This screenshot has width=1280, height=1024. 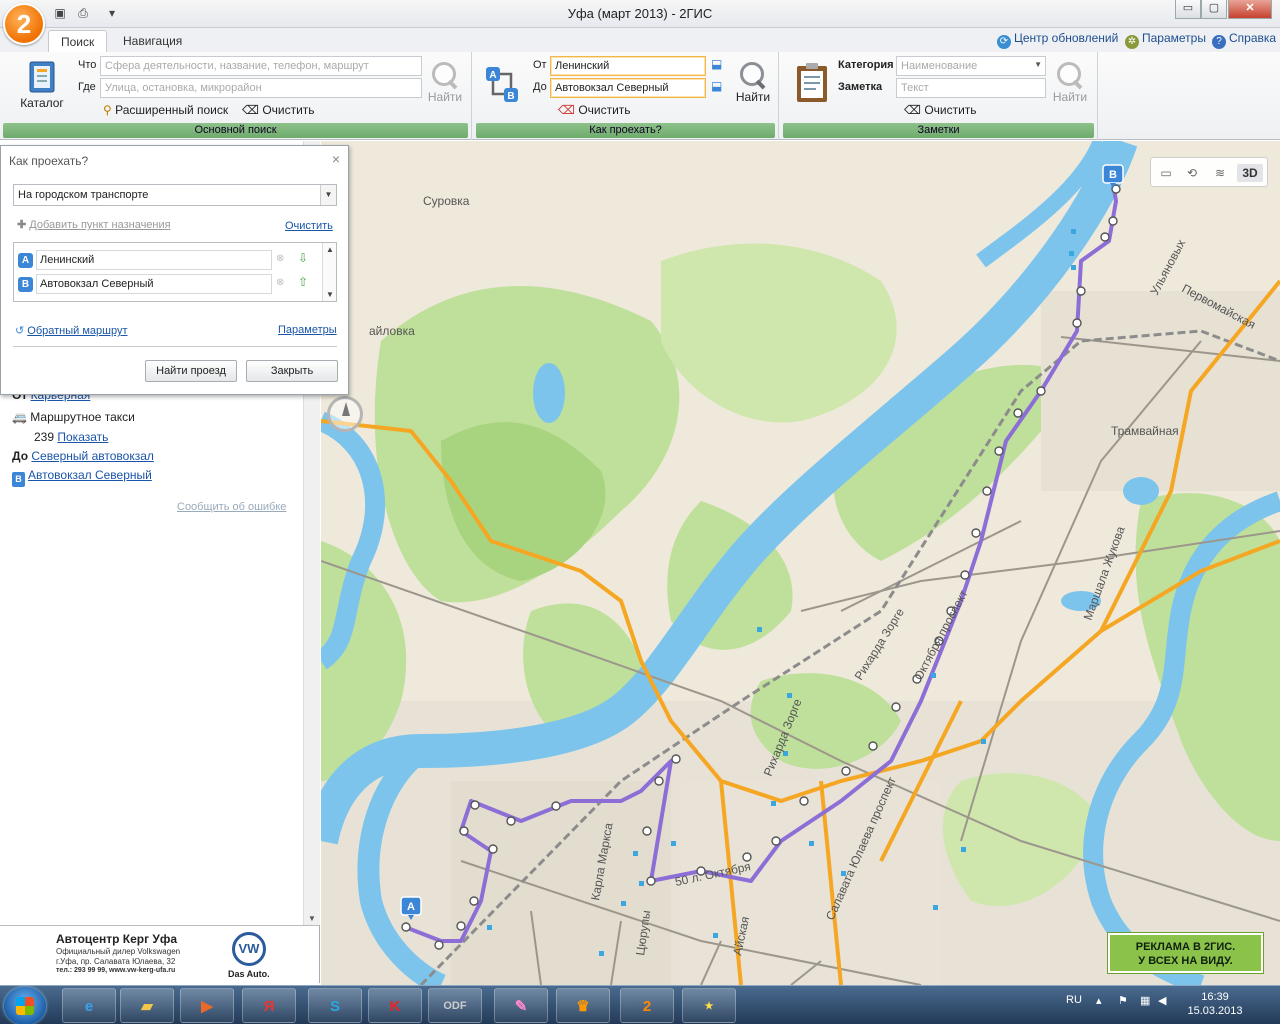 I want to click on maximize-button: ▢, so click(x=1214, y=9).